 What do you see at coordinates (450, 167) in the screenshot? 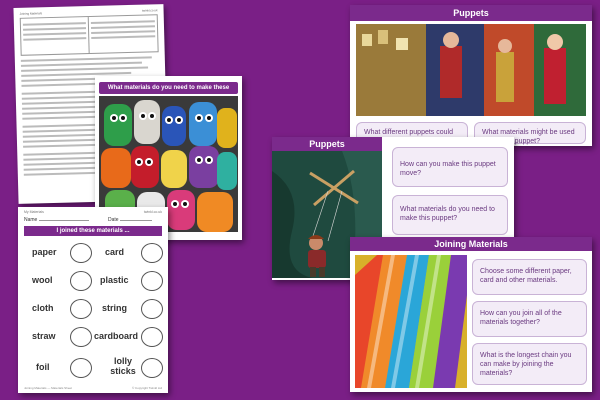
I see `slide-puppet-move-question-1: How can you make this puppet move?` at bounding box center [450, 167].